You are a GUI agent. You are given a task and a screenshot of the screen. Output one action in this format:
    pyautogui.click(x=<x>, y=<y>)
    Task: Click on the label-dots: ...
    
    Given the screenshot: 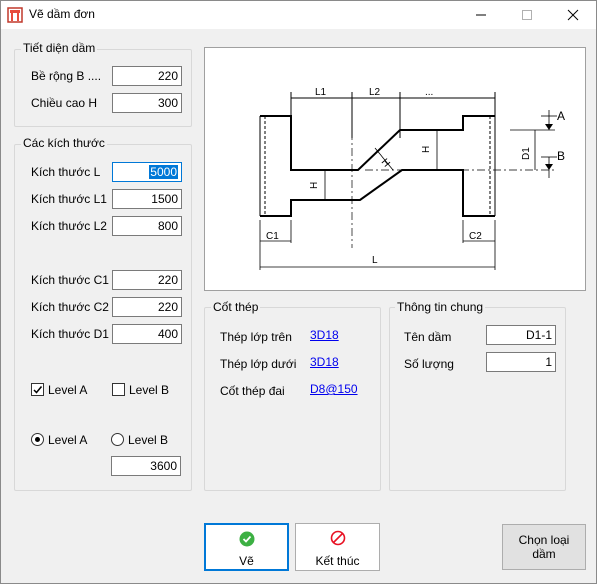 What is the action you would take?
    pyautogui.click(x=429, y=92)
    